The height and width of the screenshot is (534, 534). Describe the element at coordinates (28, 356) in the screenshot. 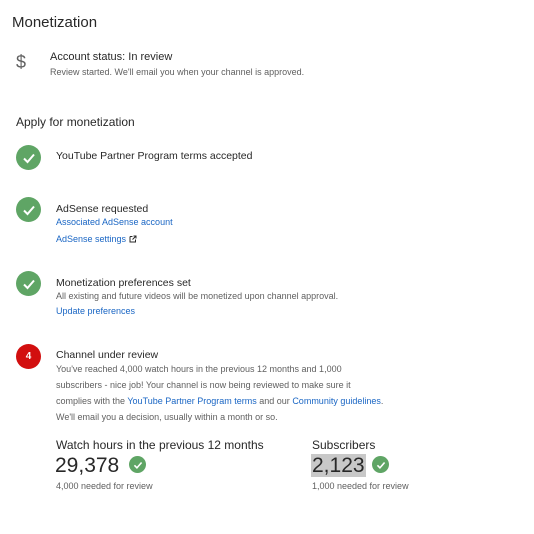

I see `step-number-badge: 4` at that location.